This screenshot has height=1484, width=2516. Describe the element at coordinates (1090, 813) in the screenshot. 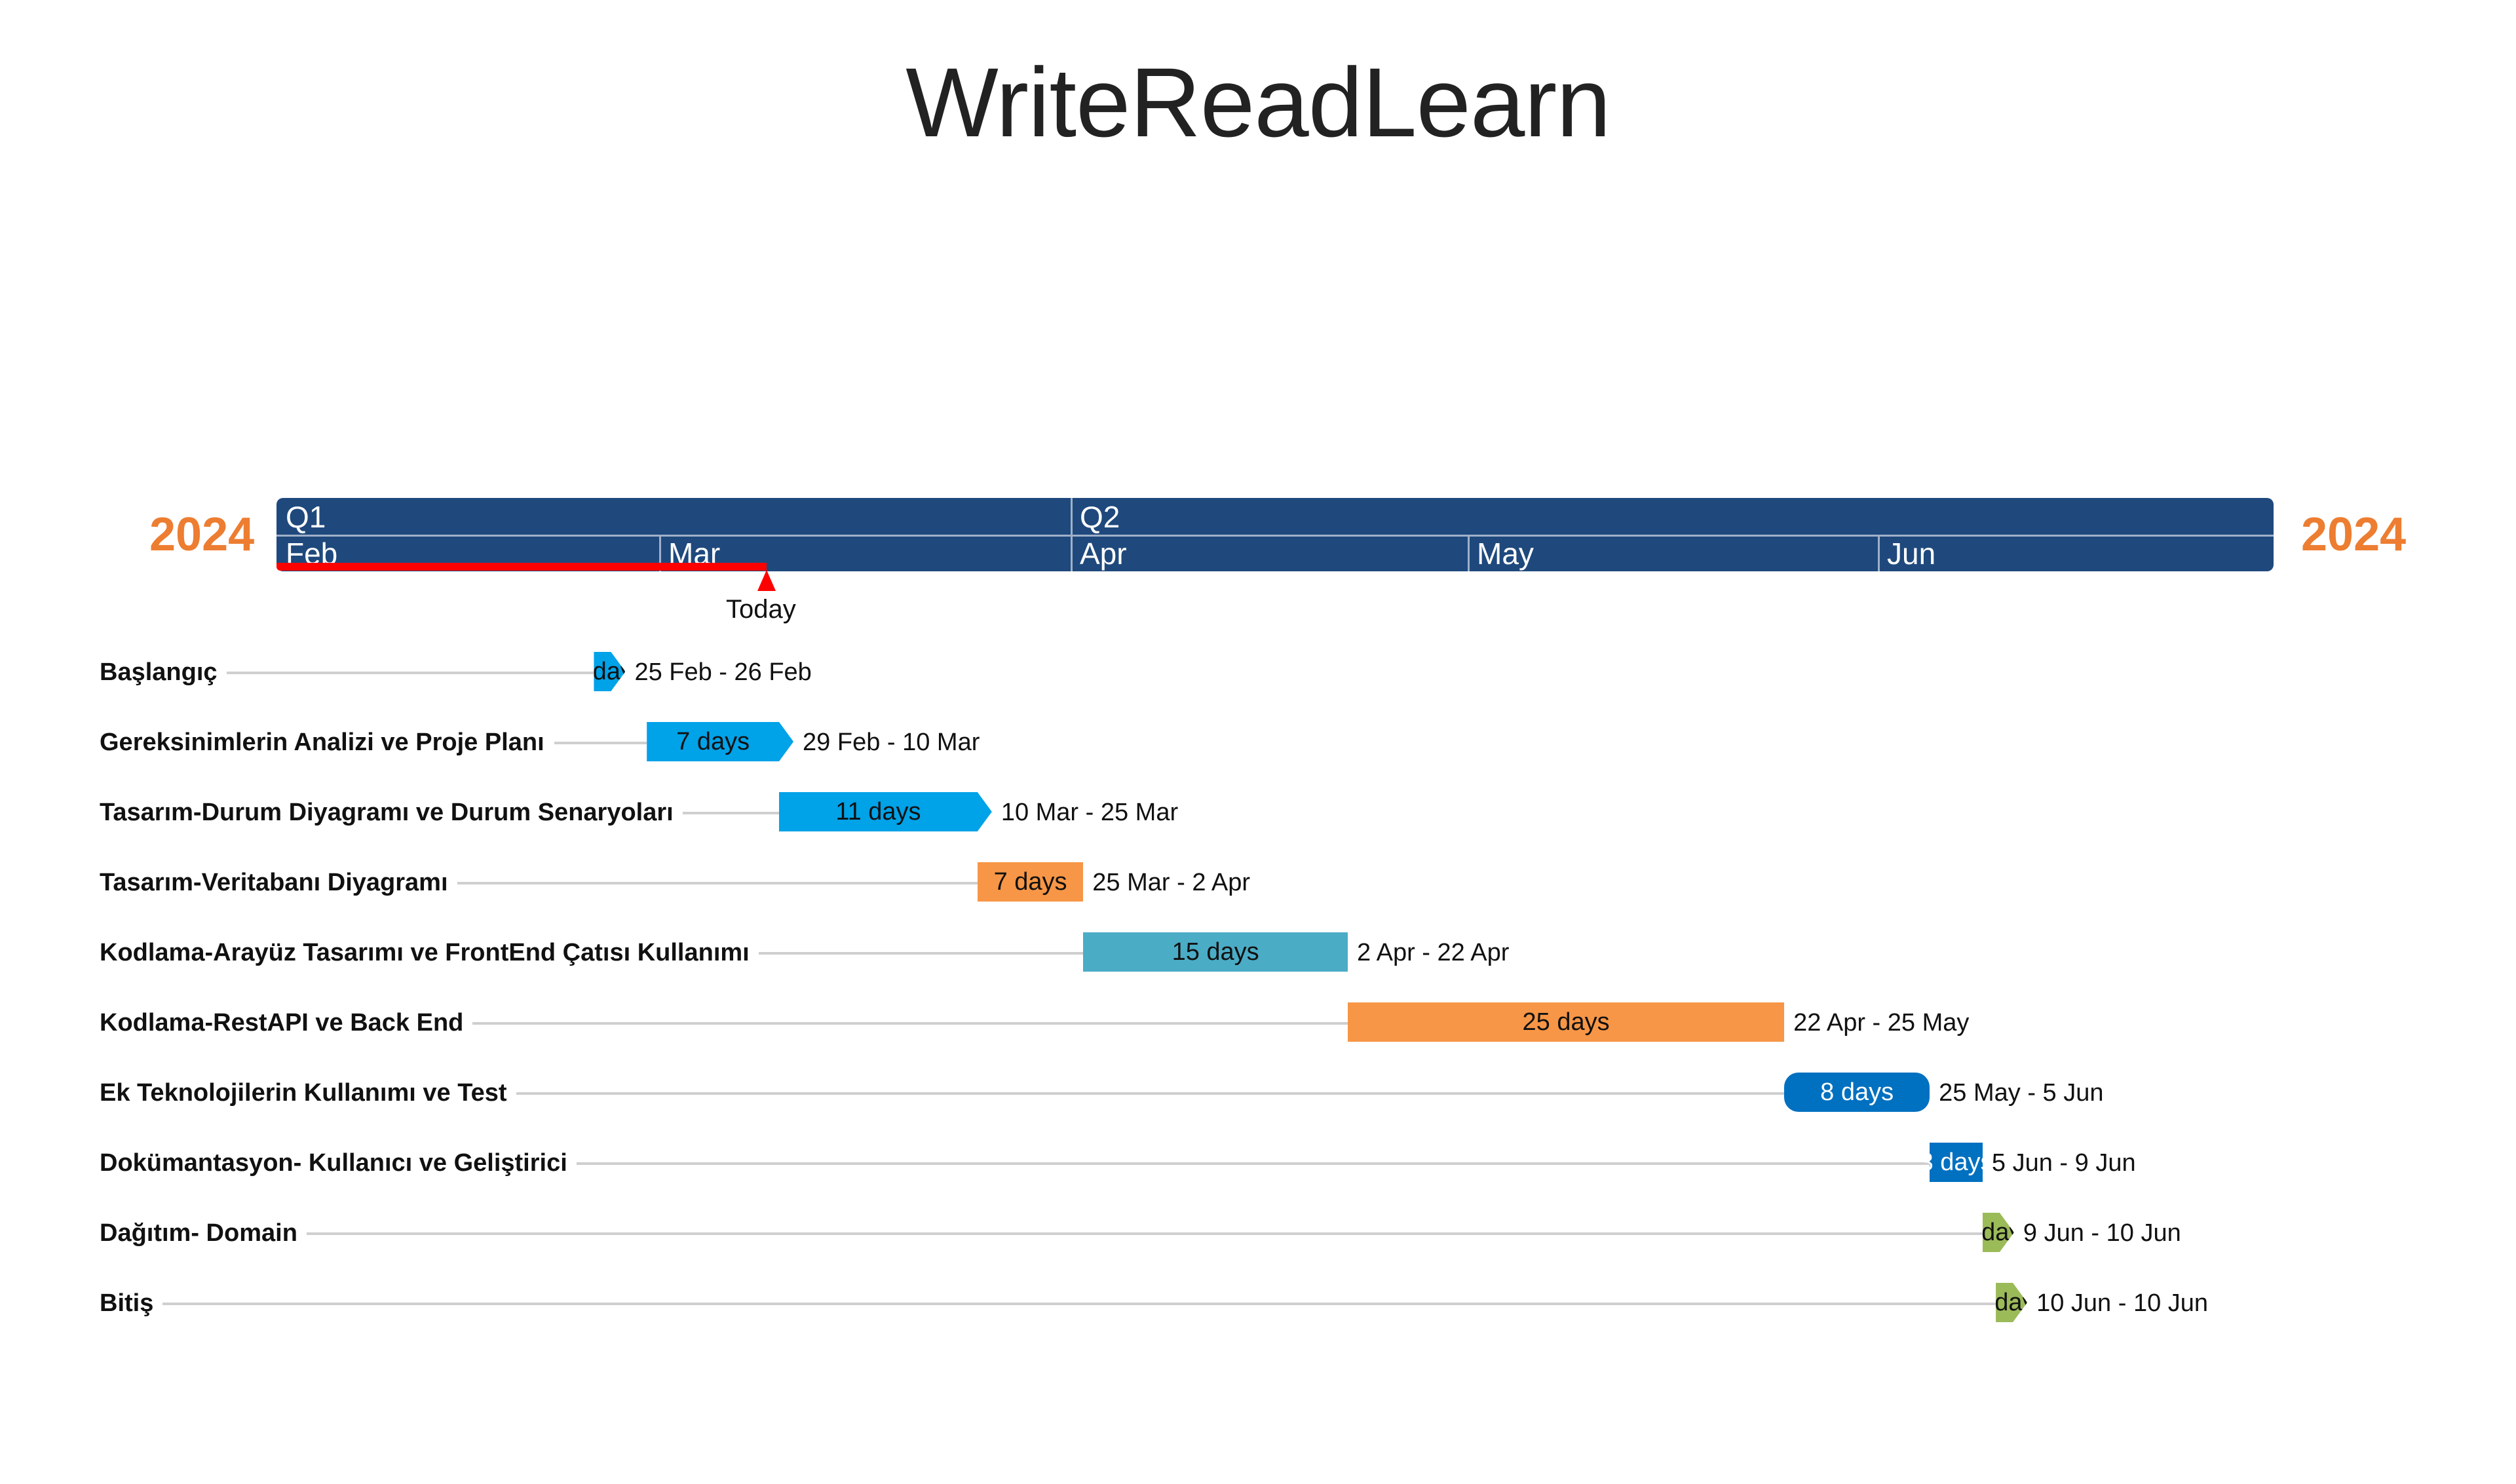

I see `task-date-range: 10 Mar - 25 Mar` at that location.